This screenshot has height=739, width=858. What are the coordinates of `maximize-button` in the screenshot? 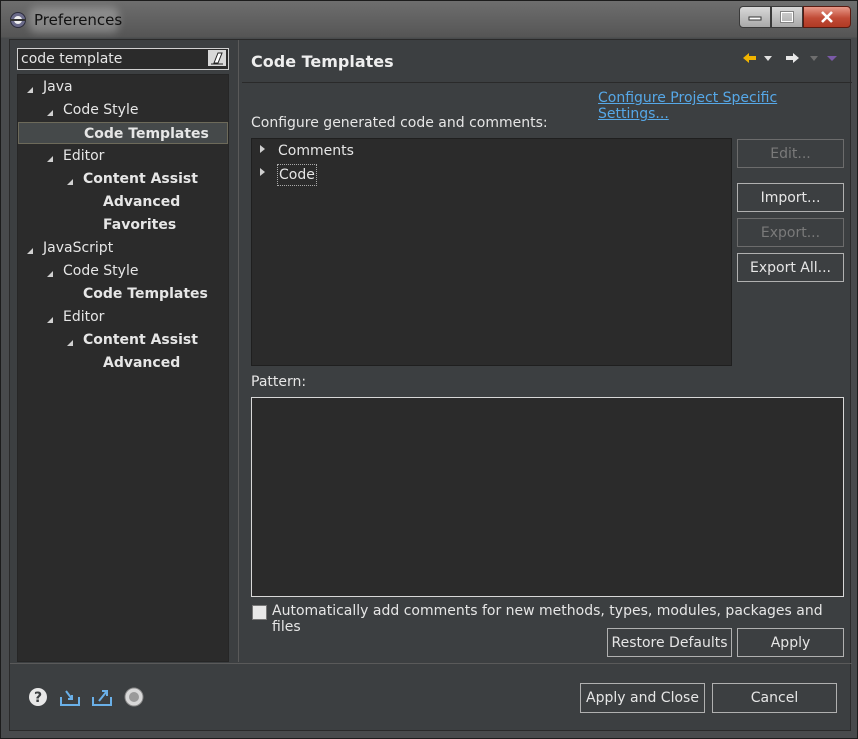 It's located at (787, 17).